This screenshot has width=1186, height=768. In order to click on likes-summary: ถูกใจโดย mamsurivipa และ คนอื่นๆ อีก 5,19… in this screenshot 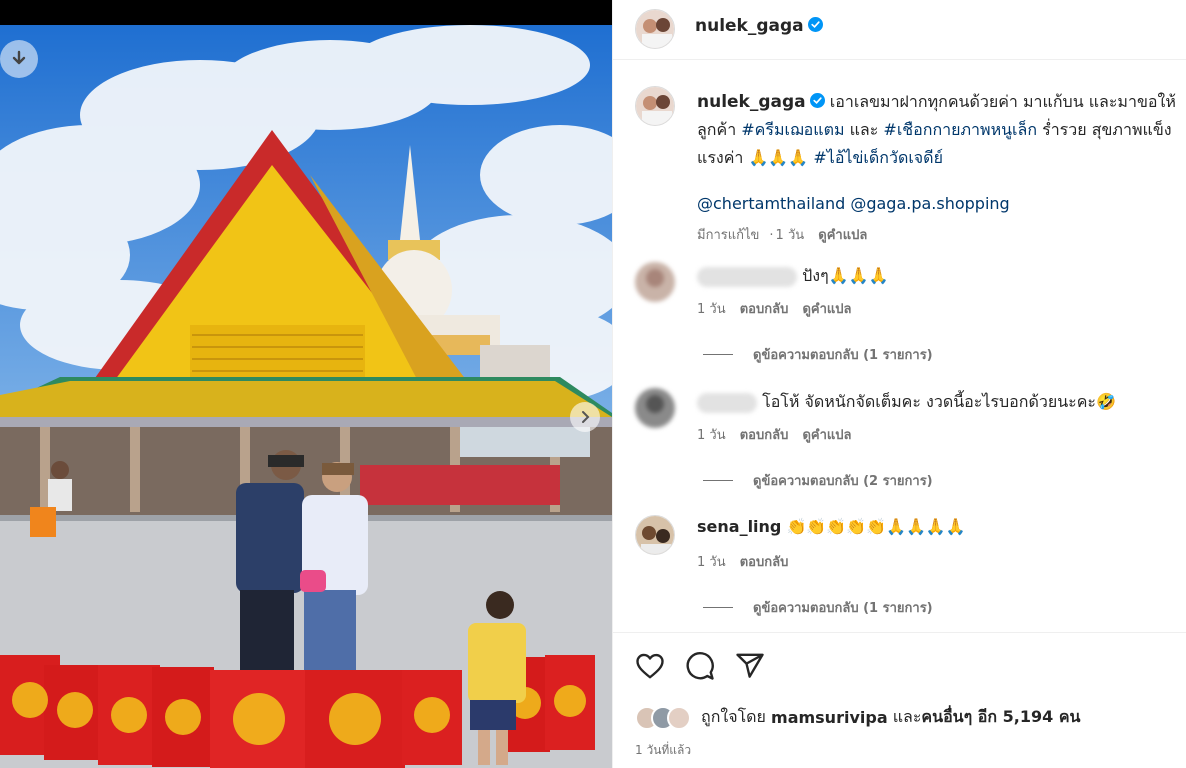, I will do `click(857, 717)`.